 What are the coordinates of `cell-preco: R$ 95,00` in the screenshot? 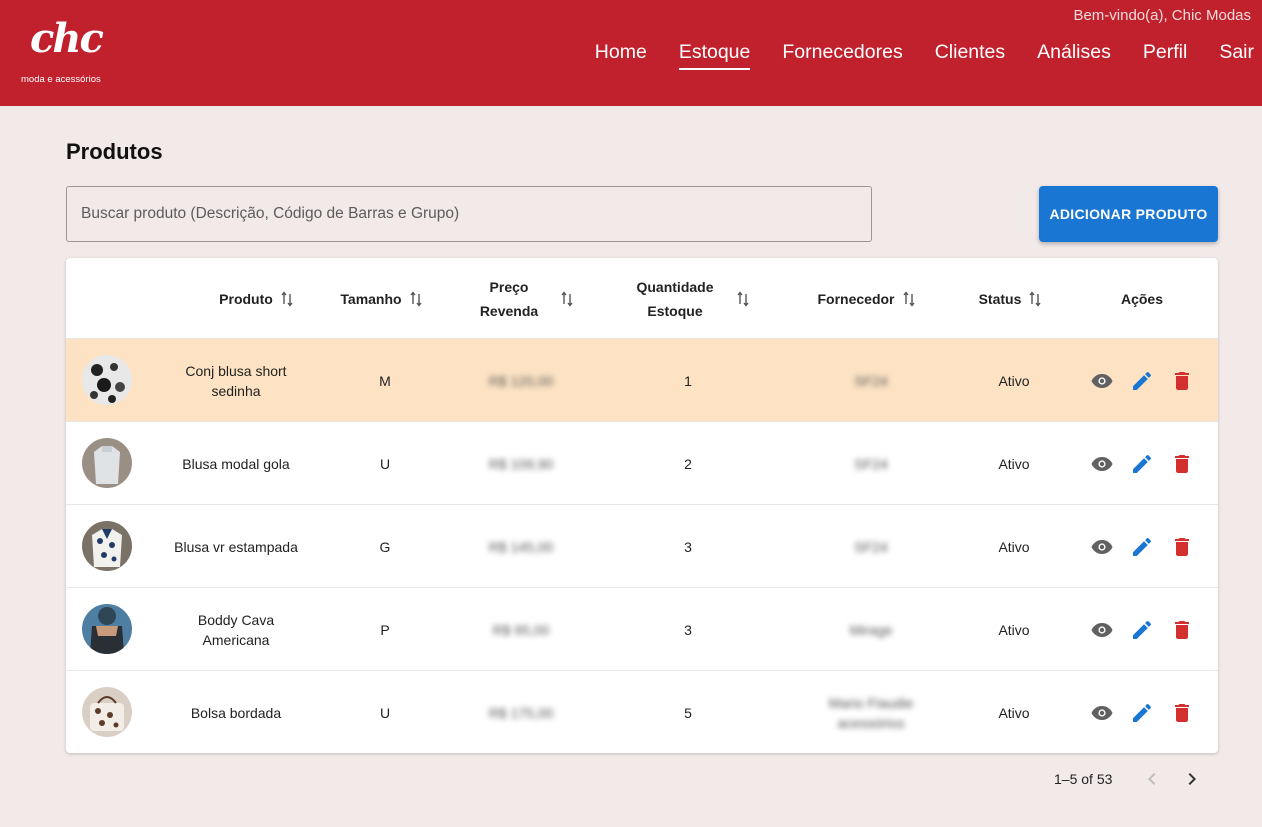 It's located at (521, 629).